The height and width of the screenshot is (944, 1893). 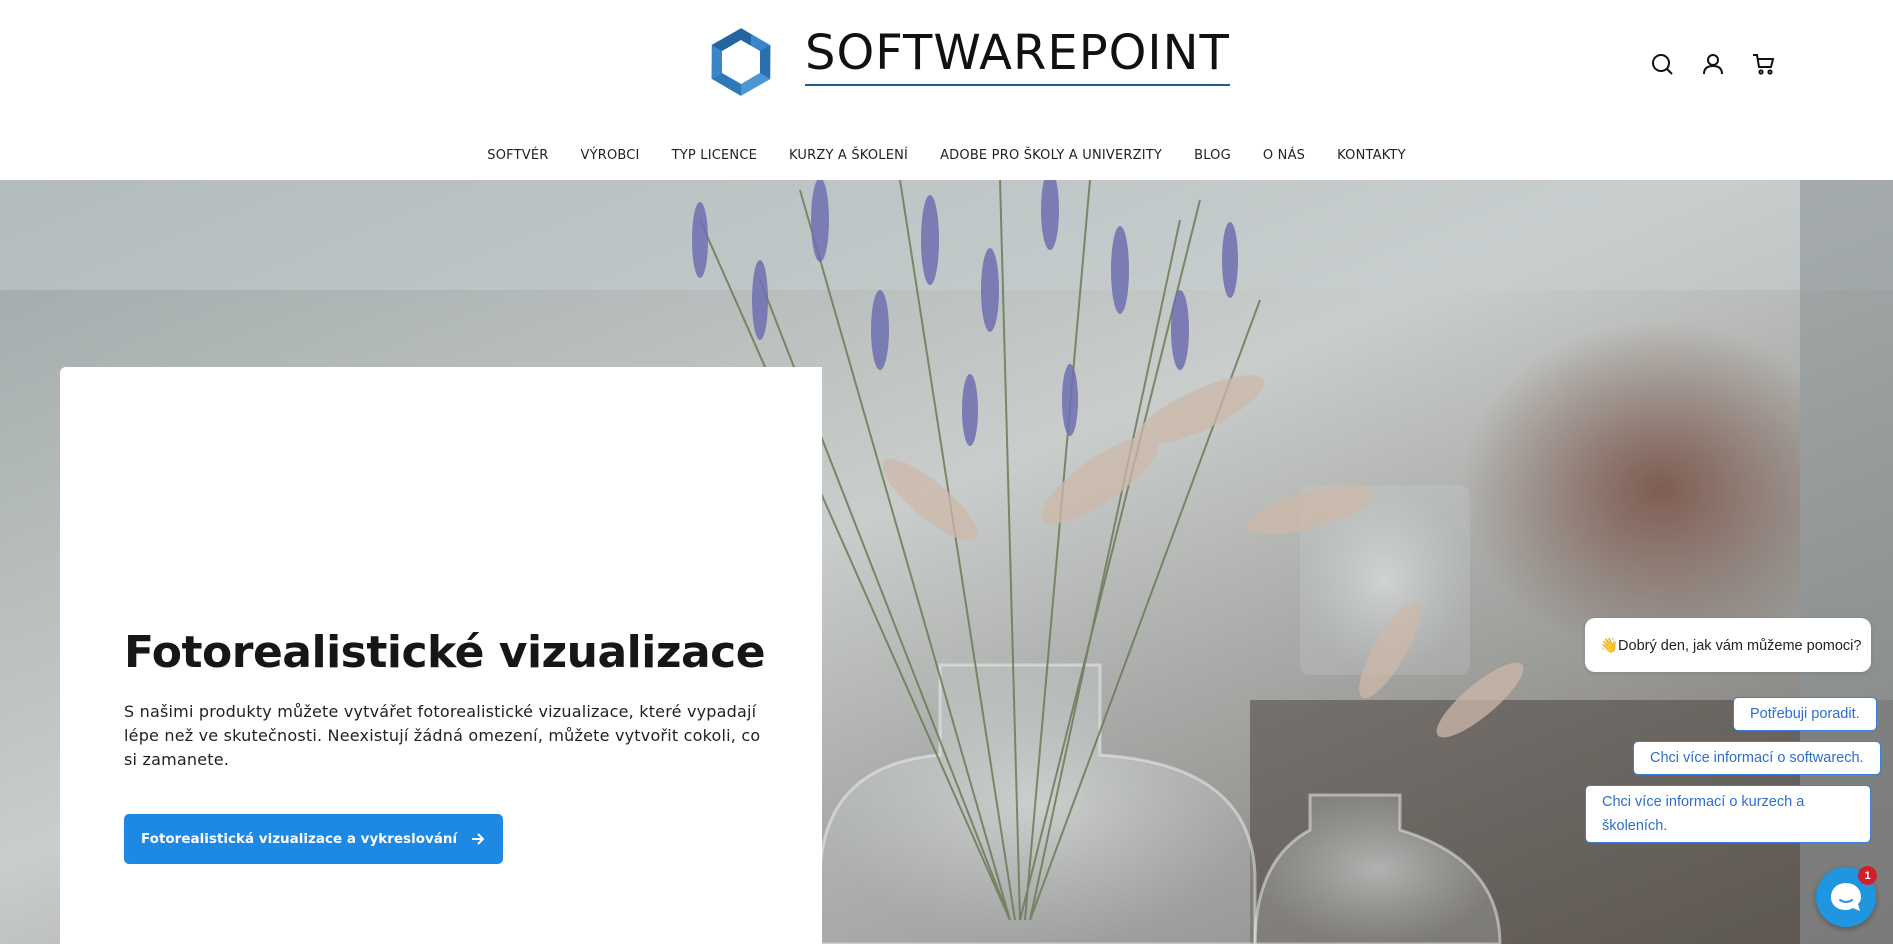 What do you see at coordinates (517, 155) in the screenshot?
I see `nav-item-softver: SOFTVÉR` at bounding box center [517, 155].